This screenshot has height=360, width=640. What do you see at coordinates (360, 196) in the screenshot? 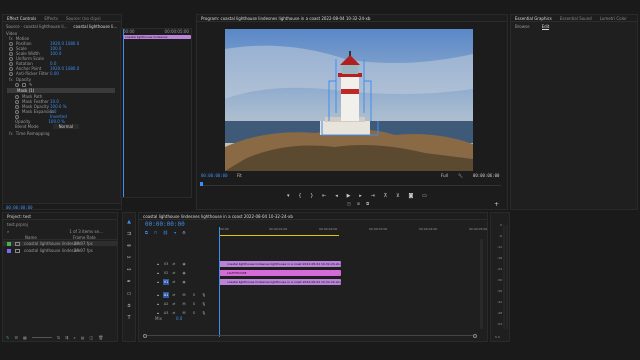
I see `step-forward-icon: ▸` at bounding box center [360, 196].